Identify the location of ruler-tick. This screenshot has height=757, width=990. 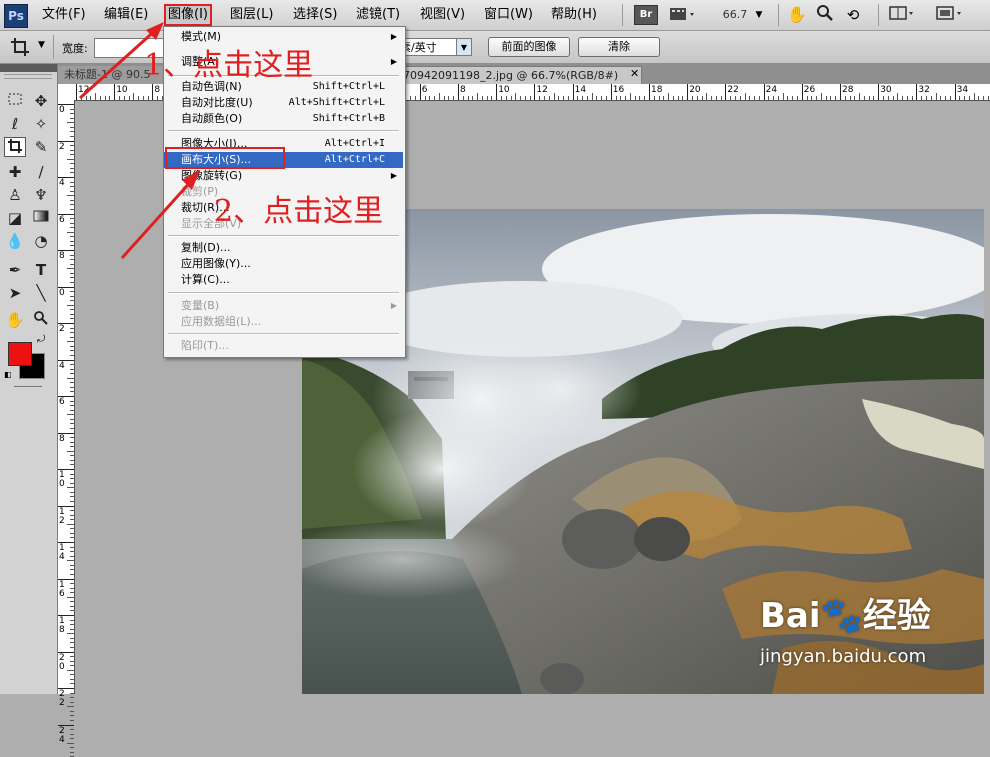
(66, 725).